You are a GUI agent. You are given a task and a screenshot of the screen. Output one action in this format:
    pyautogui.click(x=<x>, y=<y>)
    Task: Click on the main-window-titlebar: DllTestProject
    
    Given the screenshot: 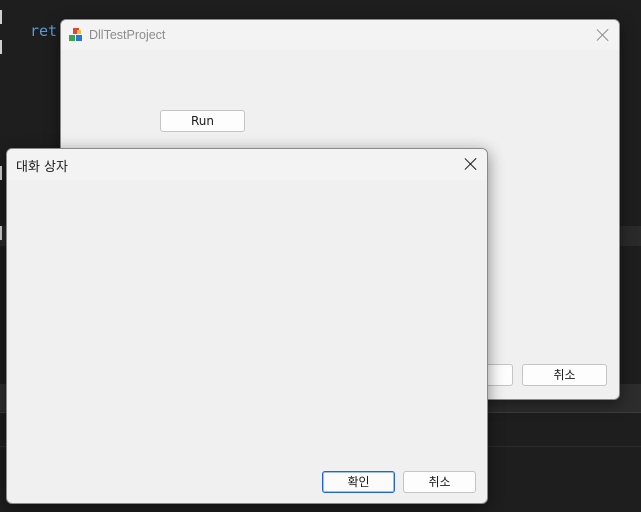 What is the action you would take?
    pyautogui.click(x=340, y=35)
    